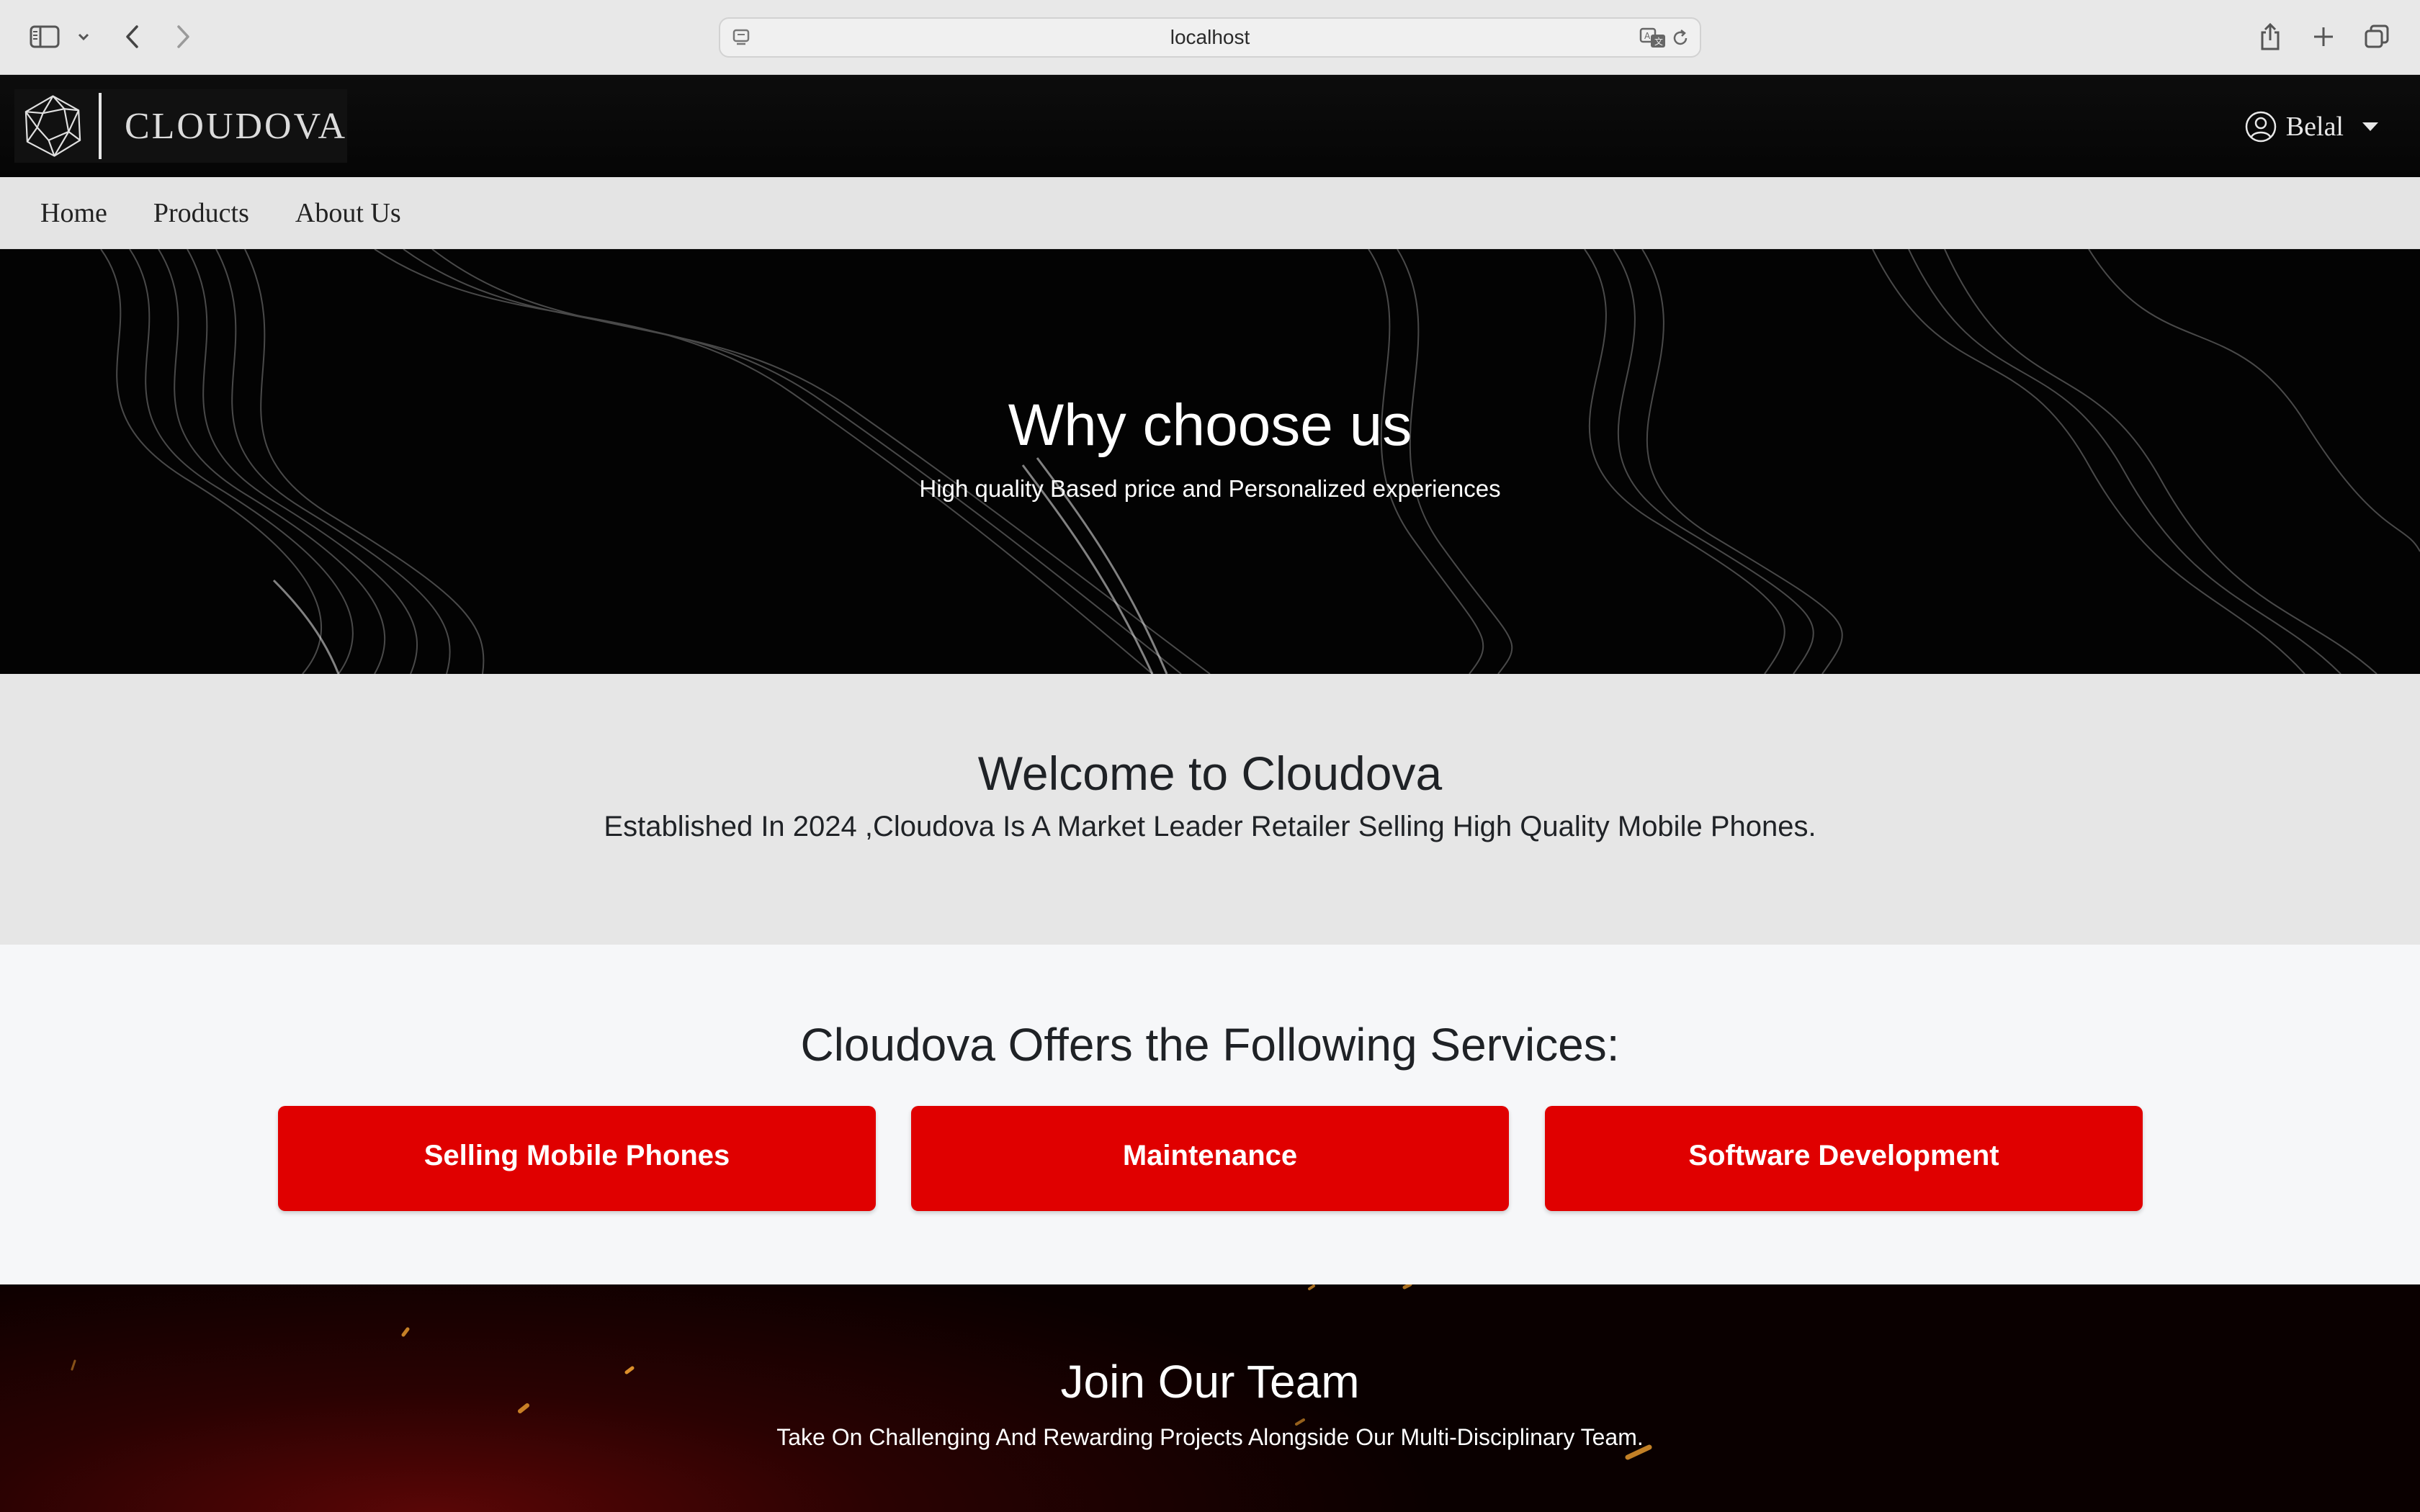  What do you see at coordinates (132, 37) in the screenshot?
I see `back-arrow-icon` at bounding box center [132, 37].